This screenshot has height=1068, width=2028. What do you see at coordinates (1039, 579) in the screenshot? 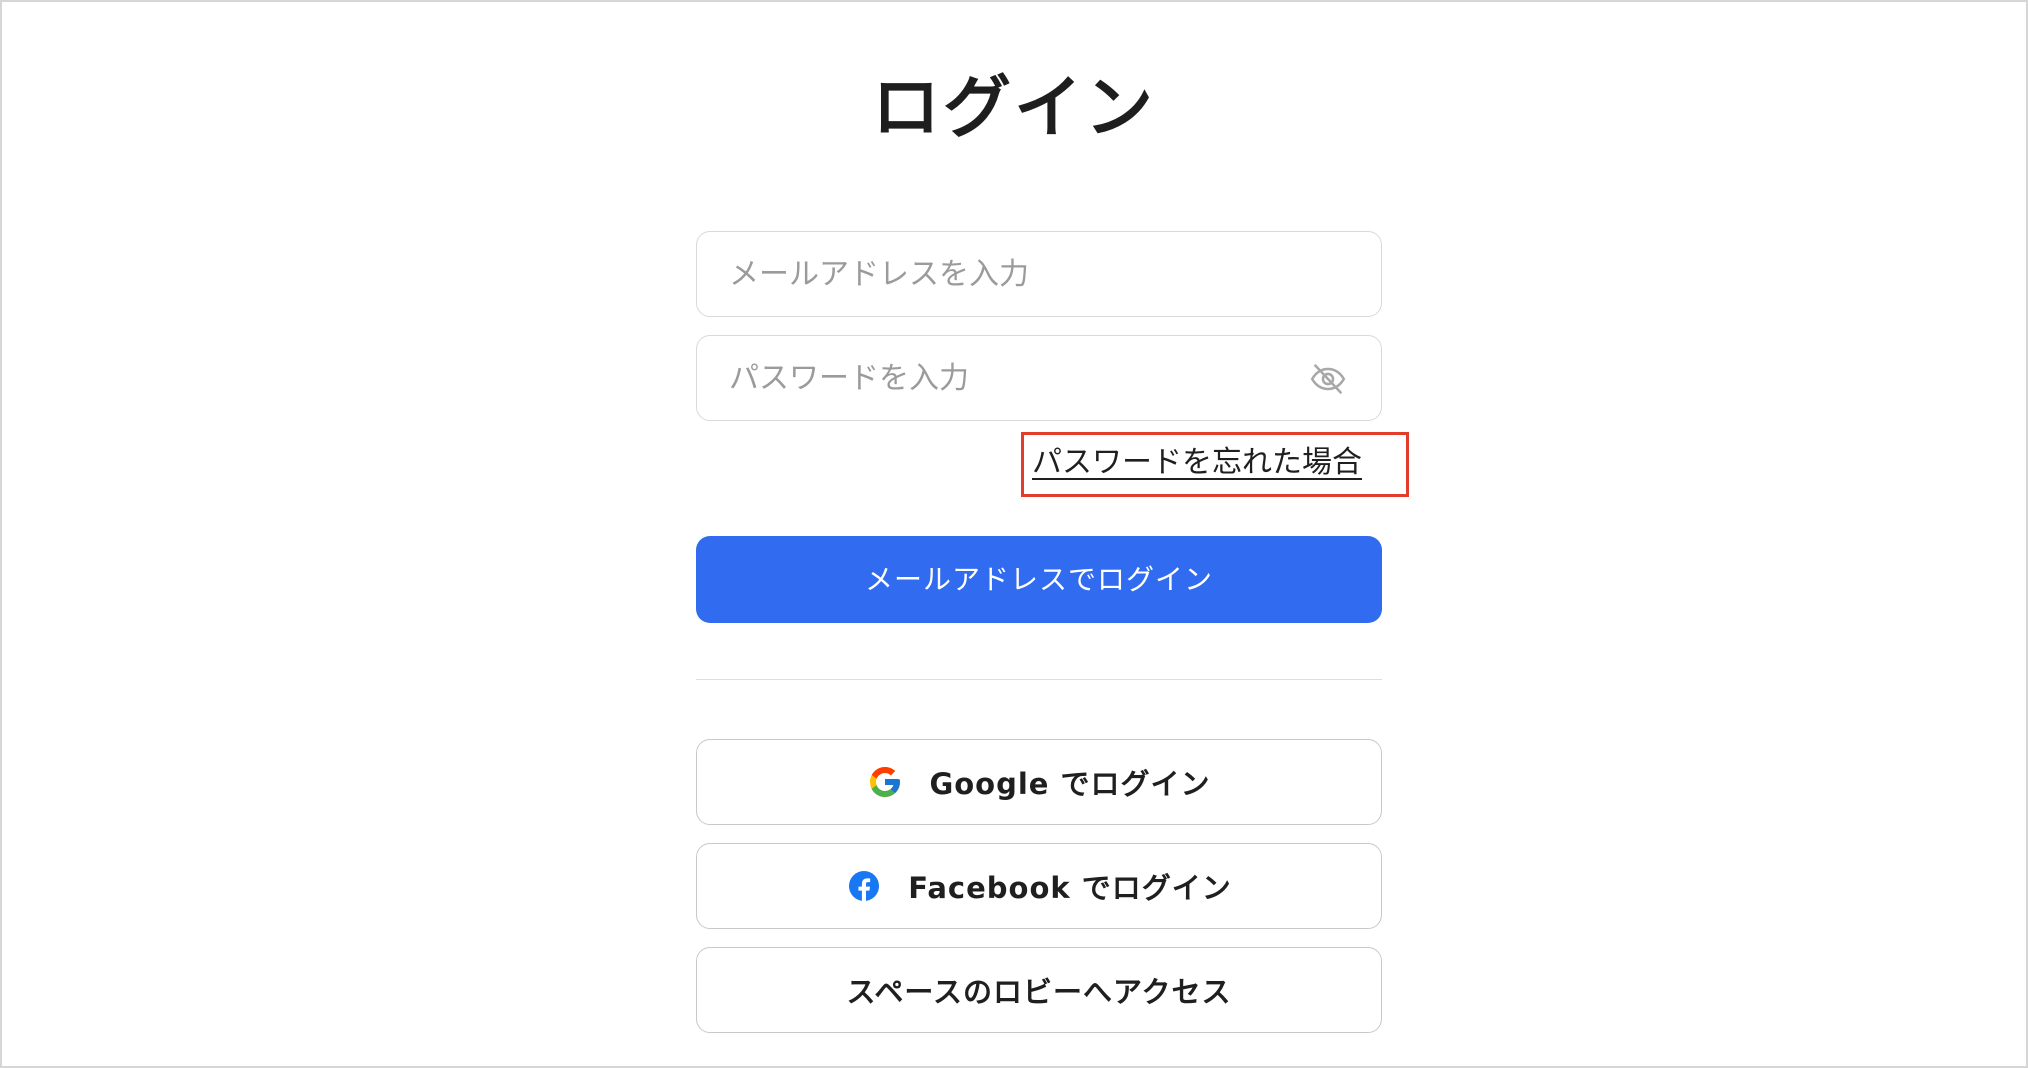
I see `email-login-button: メールアドレスでログイン` at bounding box center [1039, 579].